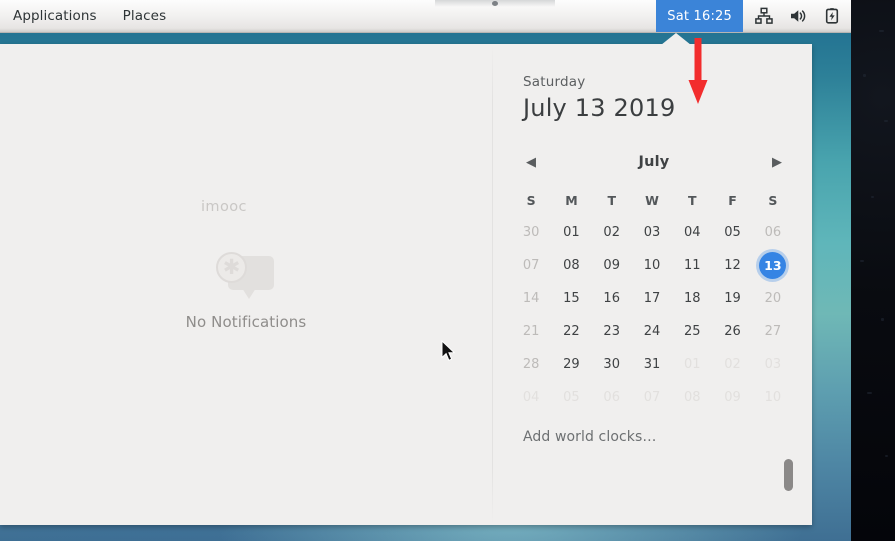  Describe the element at coordinates (777, 162) in the screenshot. I see `next-month-icon: ▶` at that location.